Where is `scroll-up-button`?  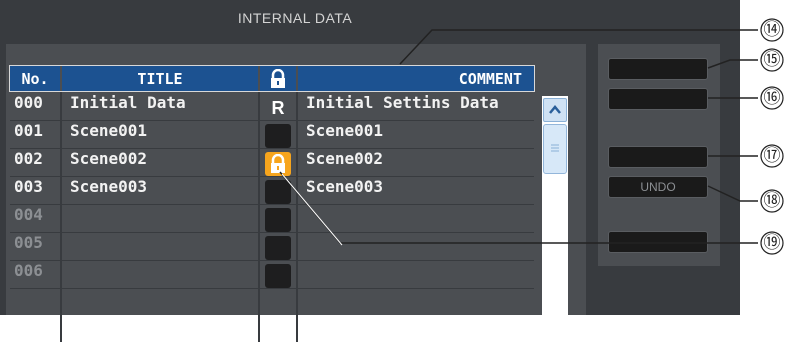
scroll-up-button is located at coordinates (555, 110).